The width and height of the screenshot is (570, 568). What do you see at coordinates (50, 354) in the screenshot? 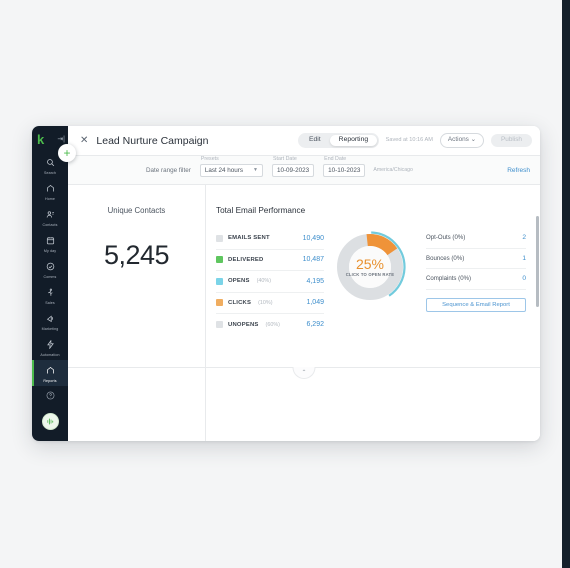
I see `sidebar-item-label: Automation` at bounding box center [50, 354].